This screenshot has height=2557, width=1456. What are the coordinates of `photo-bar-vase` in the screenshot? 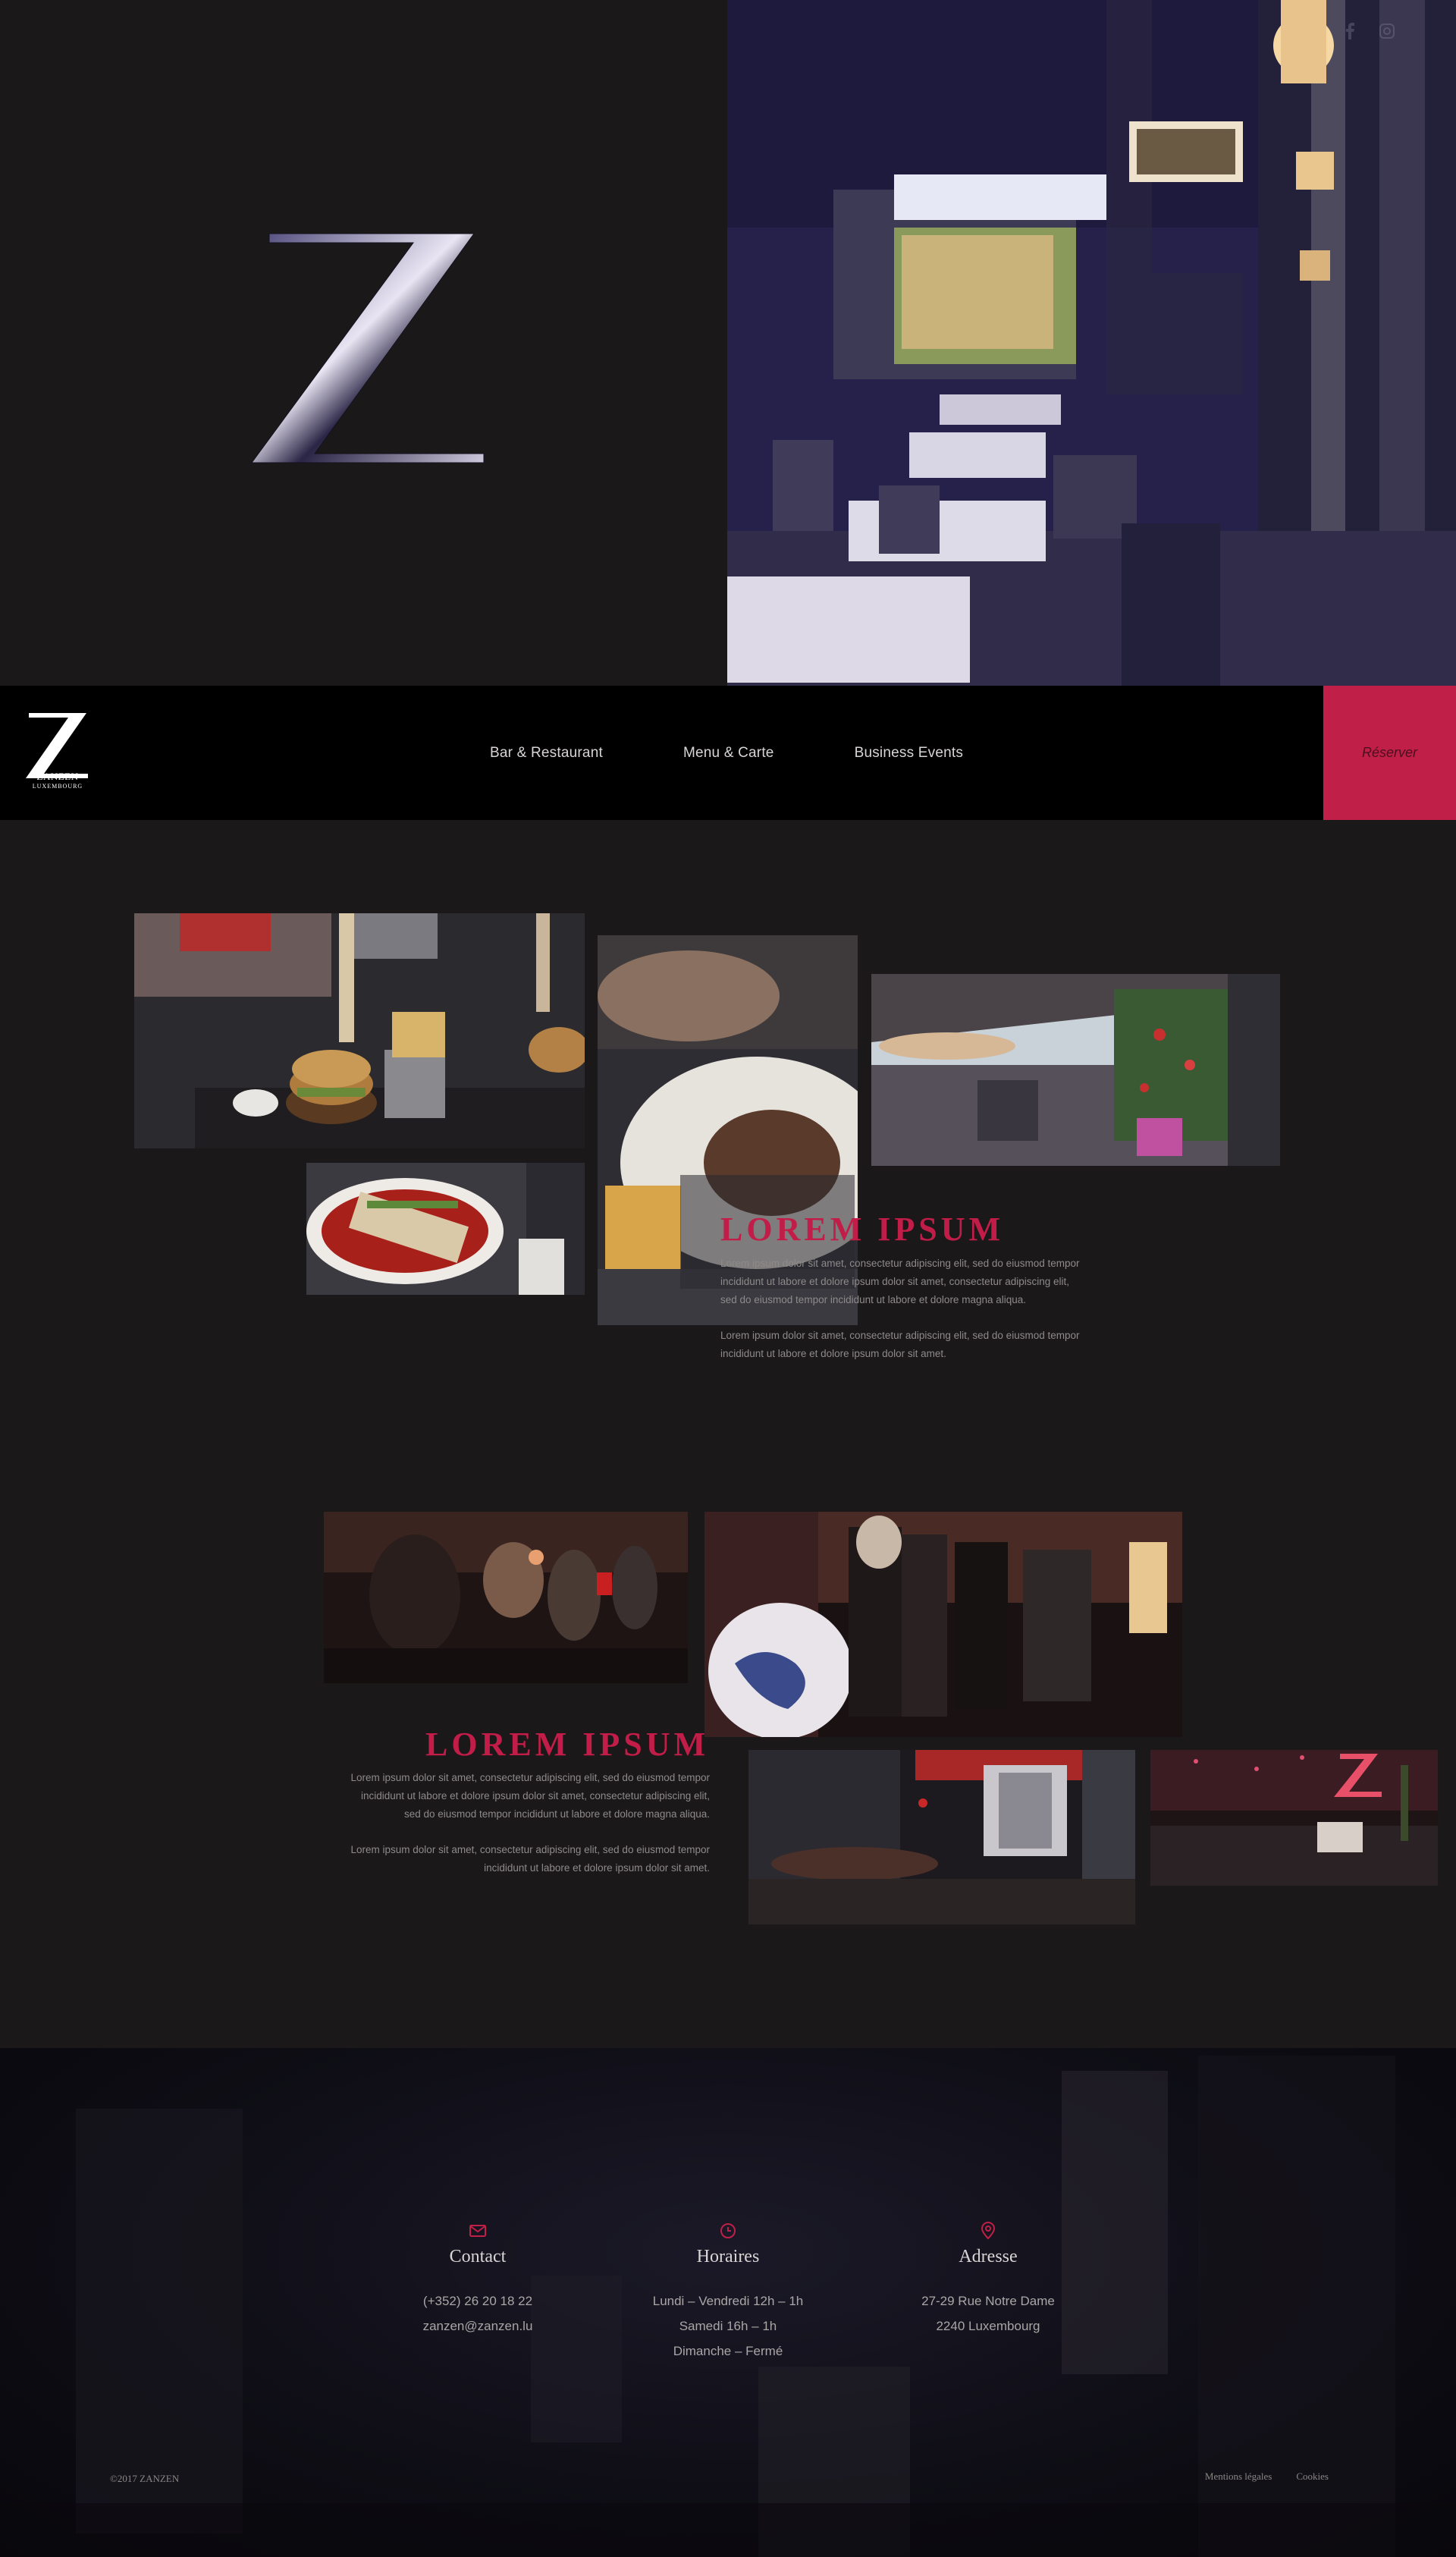 It's located at (943, 1624).